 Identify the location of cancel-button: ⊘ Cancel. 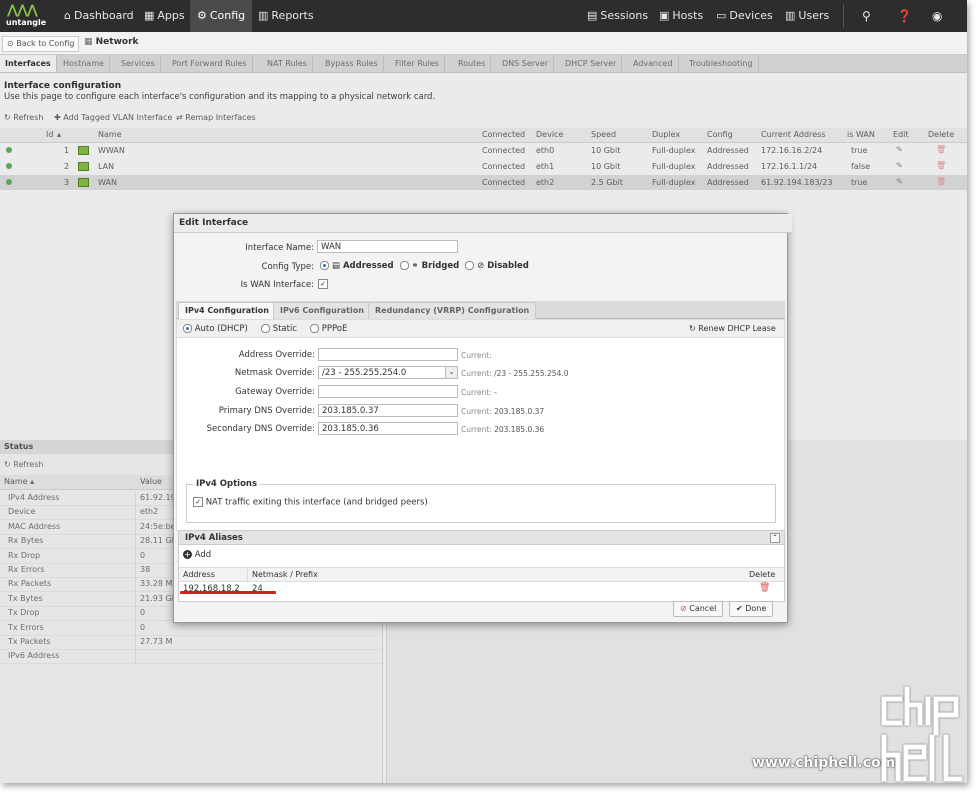
(698, 609).